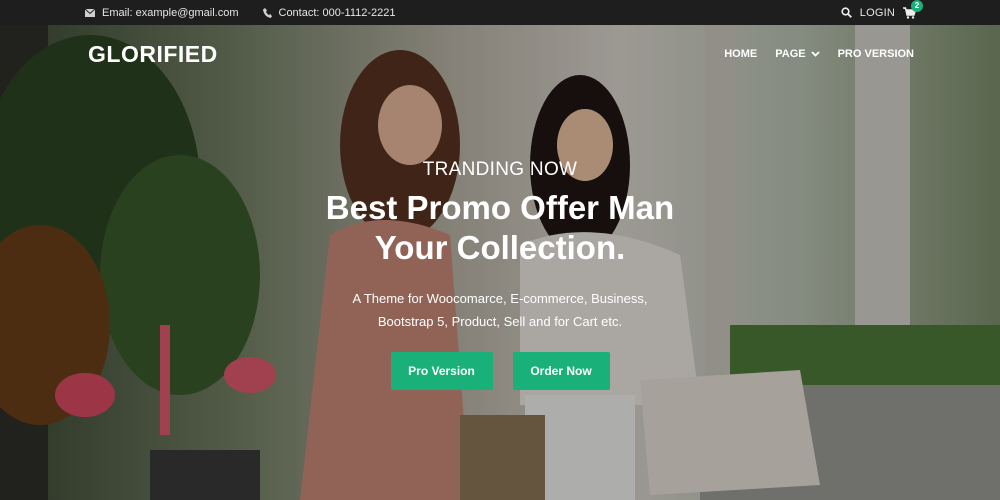  I want to click on hero-eyebrow: TRANDING NOW, so click(500, 169).